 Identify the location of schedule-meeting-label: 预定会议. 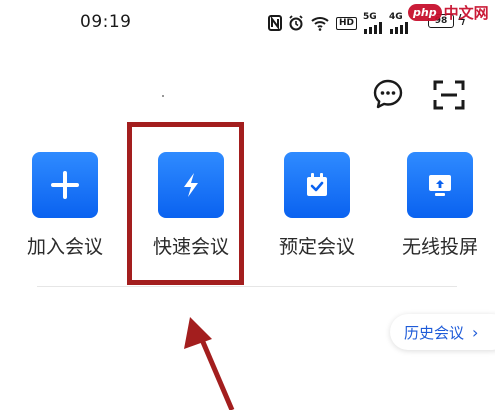
(316, 247).